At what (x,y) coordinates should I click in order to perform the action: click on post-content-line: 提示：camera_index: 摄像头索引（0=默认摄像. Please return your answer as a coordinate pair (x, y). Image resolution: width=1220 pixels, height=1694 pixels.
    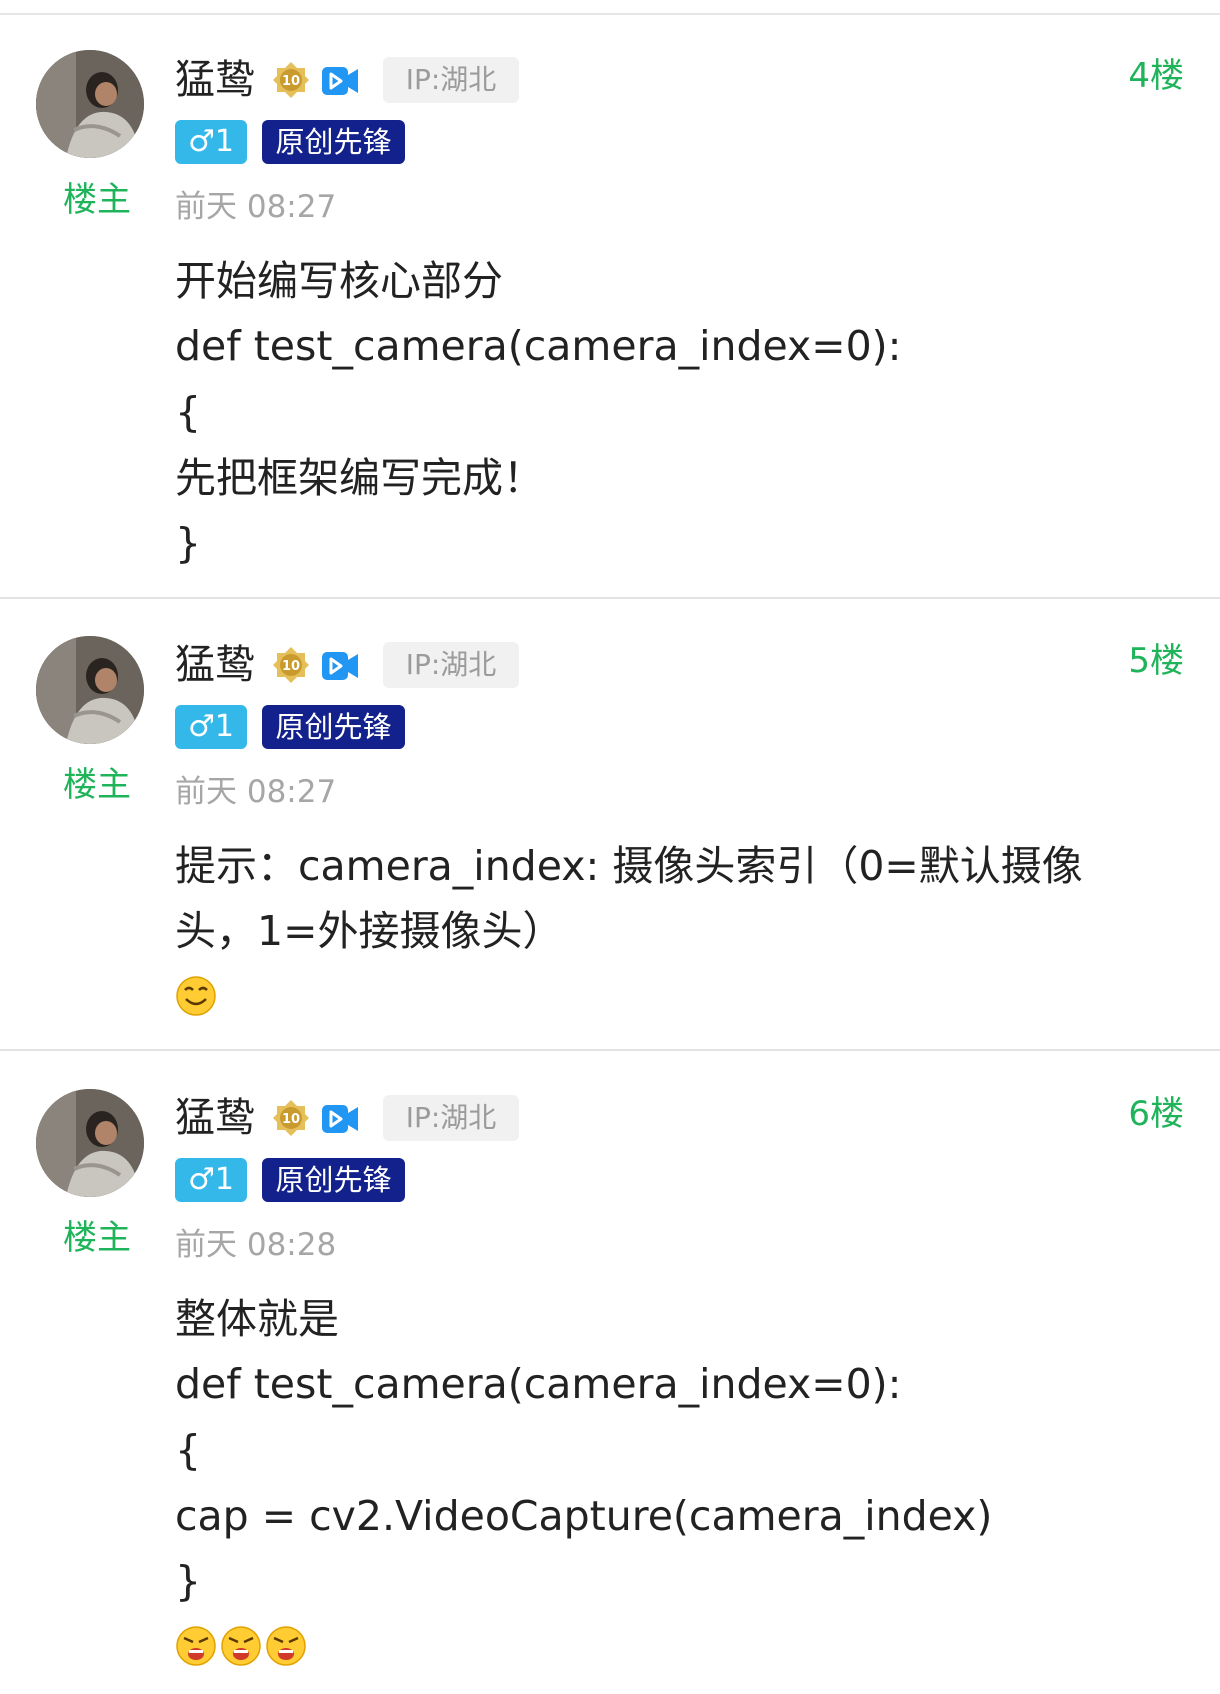
    Looking at the image, I should click on (629, 866).